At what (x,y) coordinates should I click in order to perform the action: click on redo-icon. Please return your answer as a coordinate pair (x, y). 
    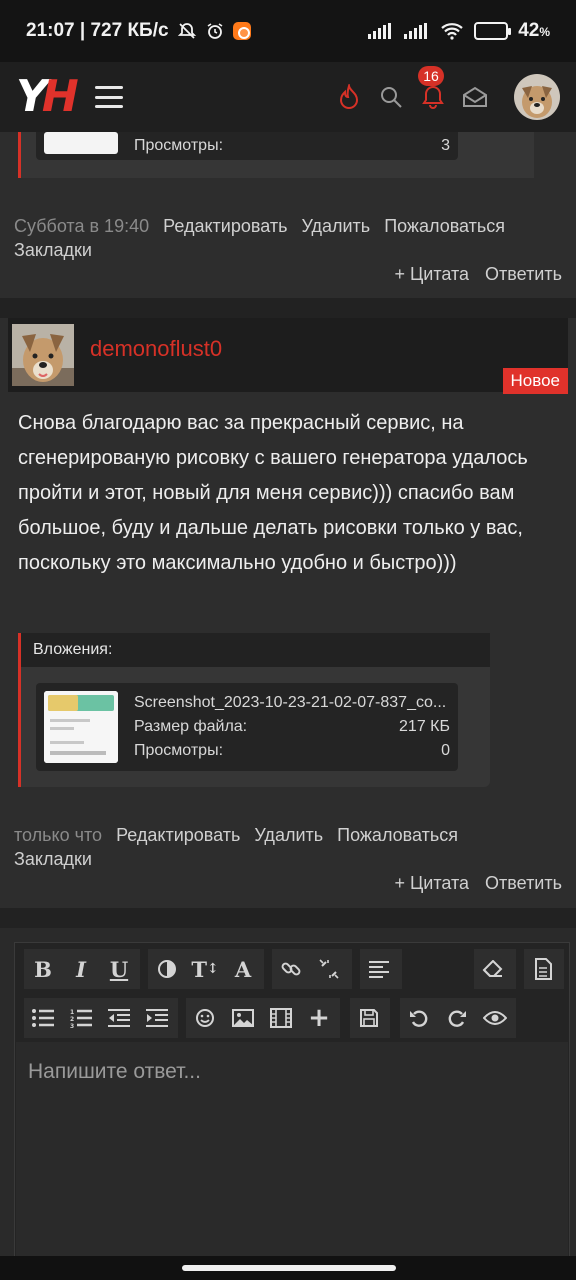
    Looking at the image, I should click on (457, 1018).